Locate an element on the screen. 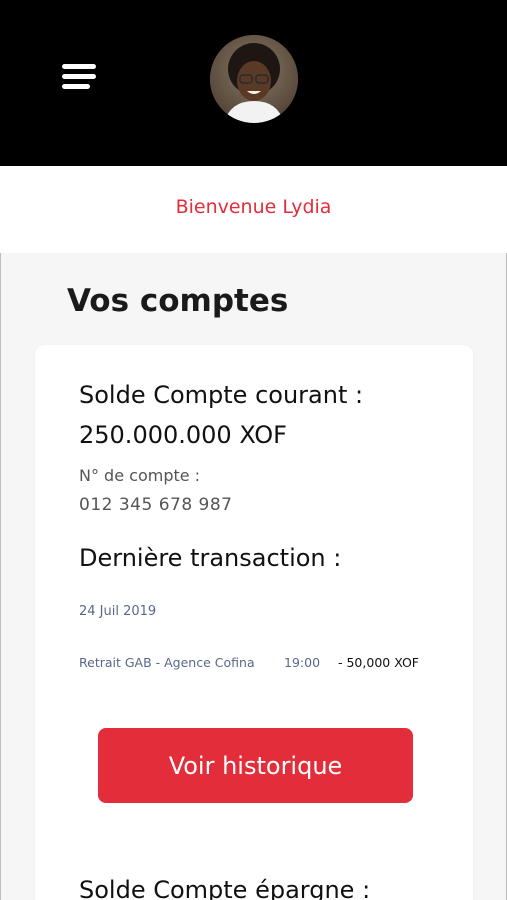 This screenshot has height=900, width=507. menu-icon is located at coordinates (80, 78).